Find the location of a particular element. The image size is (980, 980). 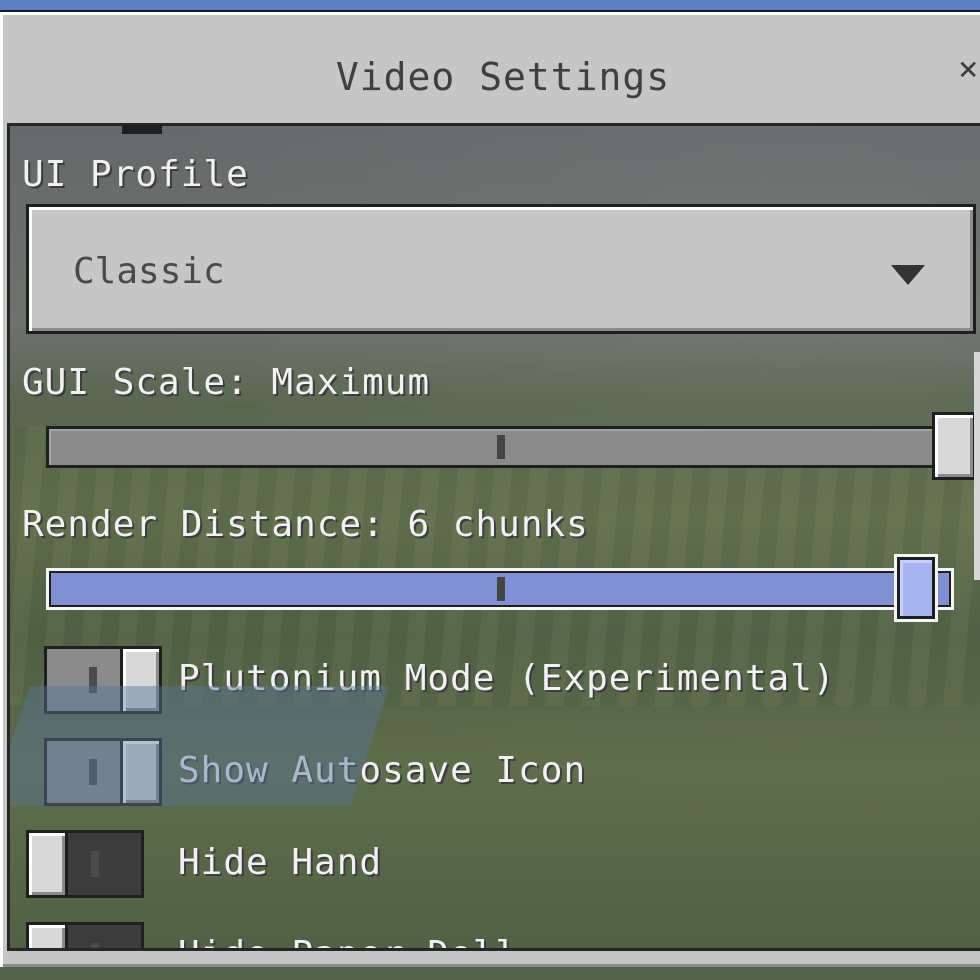

hide-hand-toggle is located at coordinates (85, 864).